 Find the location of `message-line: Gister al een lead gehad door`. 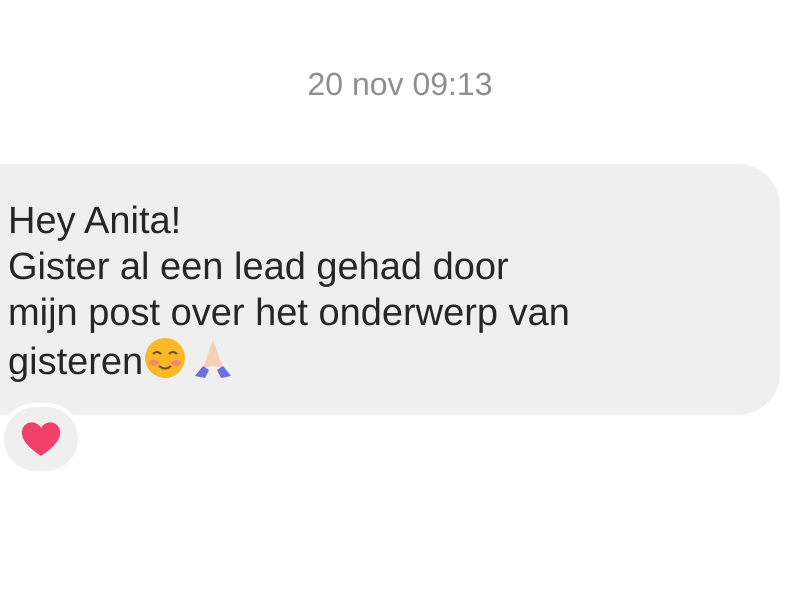

message-line: Gister al een lead gehad door is located at coordinates (258, 267).